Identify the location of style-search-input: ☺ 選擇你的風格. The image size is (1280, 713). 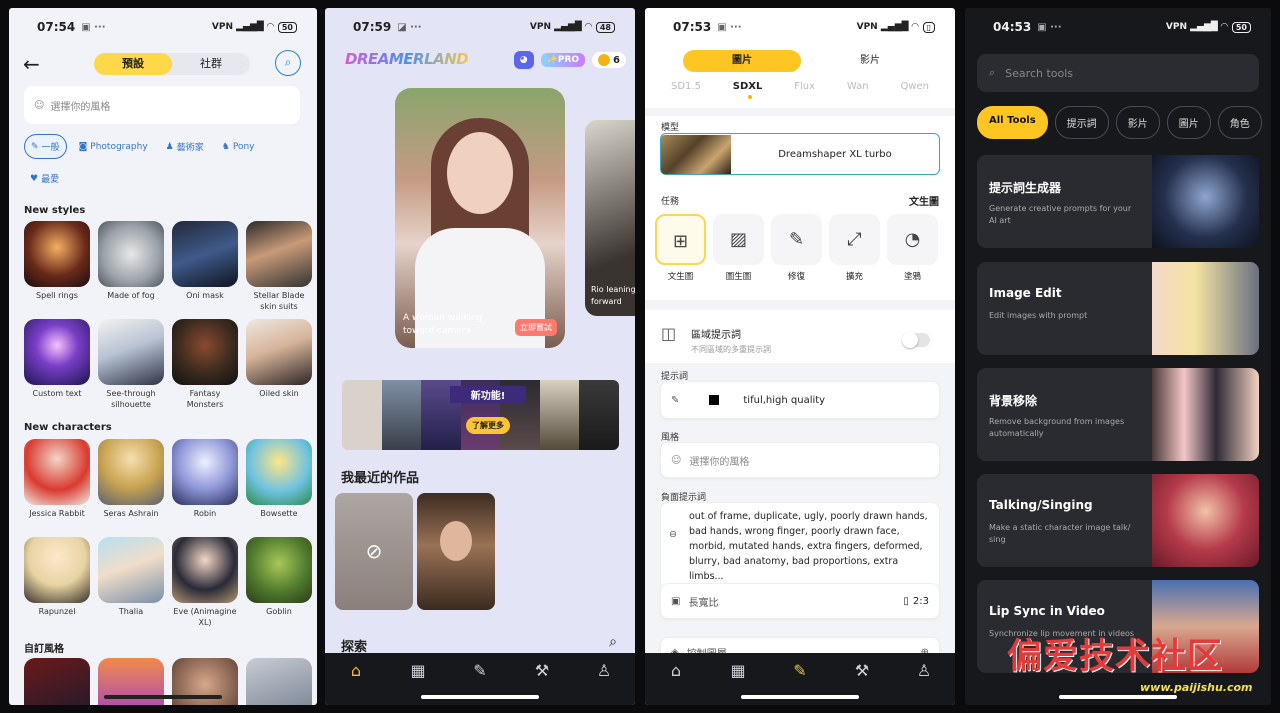
(162, 105).